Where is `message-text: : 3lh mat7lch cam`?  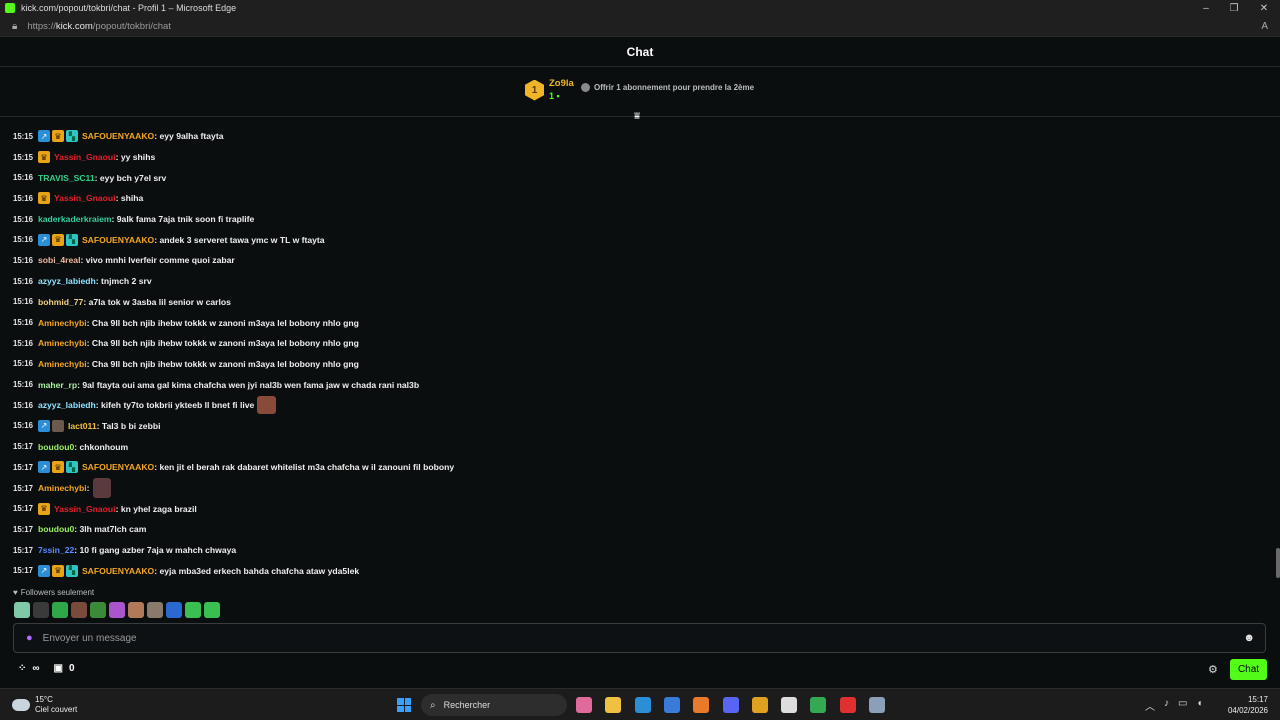 message-text: : 3lh mat7lch cam is located at coordinates (110, 529).